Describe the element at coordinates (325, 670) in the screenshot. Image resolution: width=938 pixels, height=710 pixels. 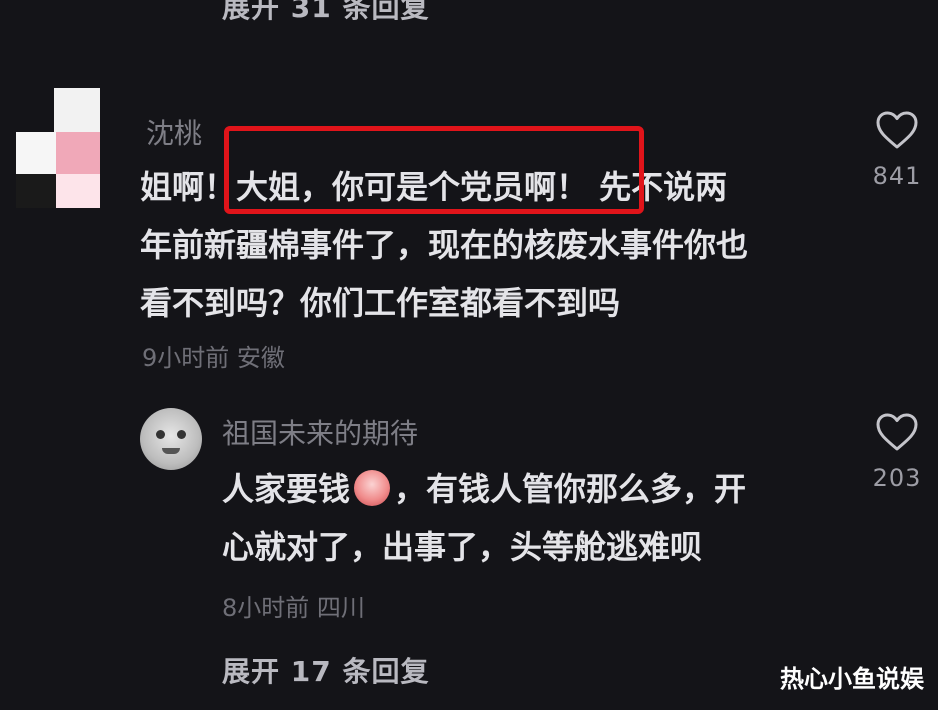
I see `expand-replies-bottom: 展开 17 条回复` at that location.